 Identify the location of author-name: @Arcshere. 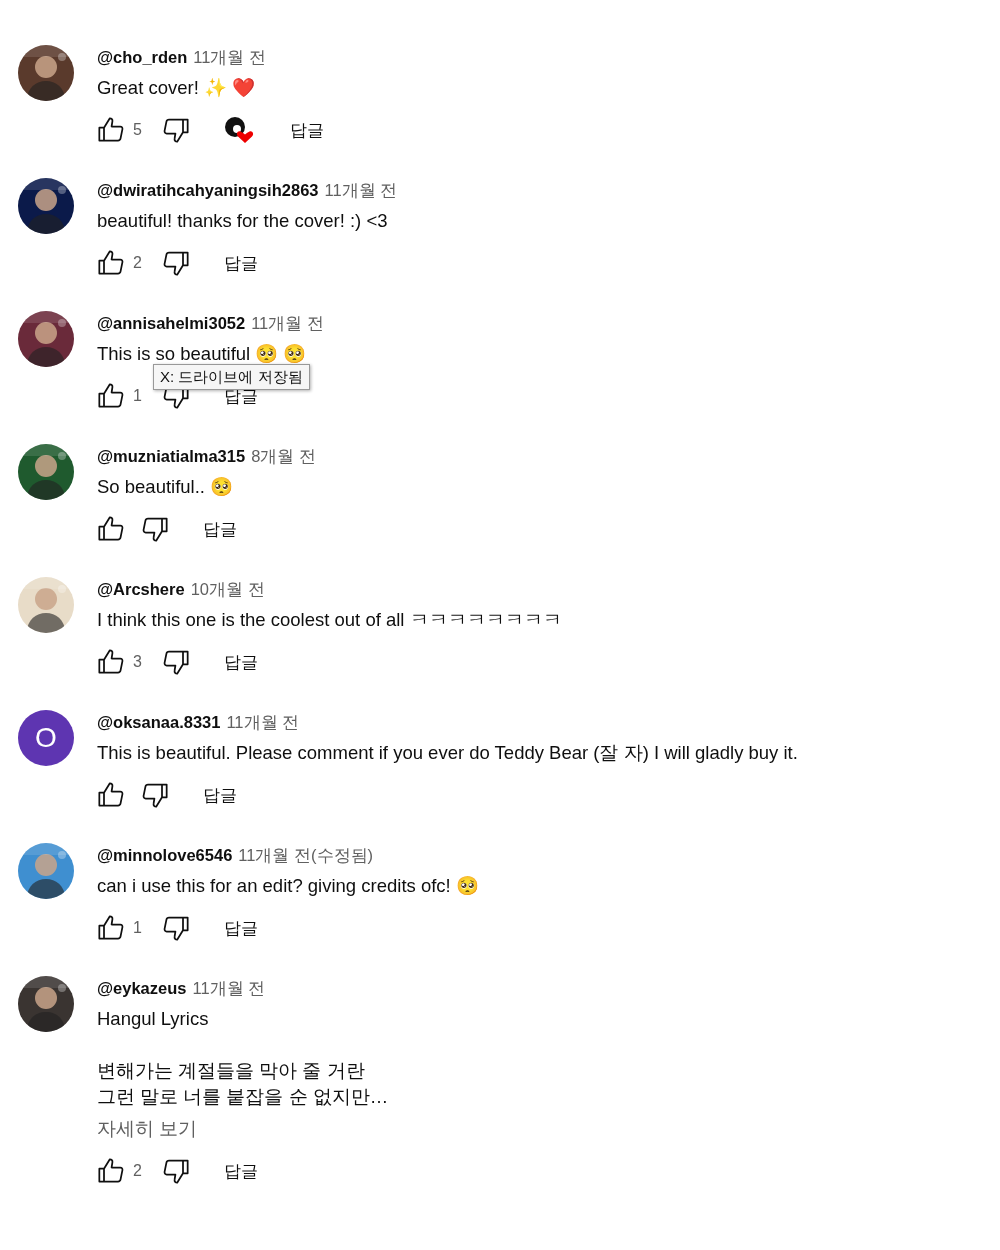
(141, 589).